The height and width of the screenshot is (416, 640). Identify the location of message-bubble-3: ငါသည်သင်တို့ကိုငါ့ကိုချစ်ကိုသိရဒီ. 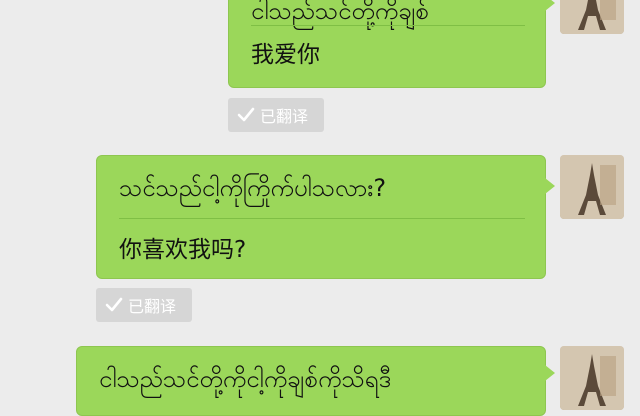
(315, 381).